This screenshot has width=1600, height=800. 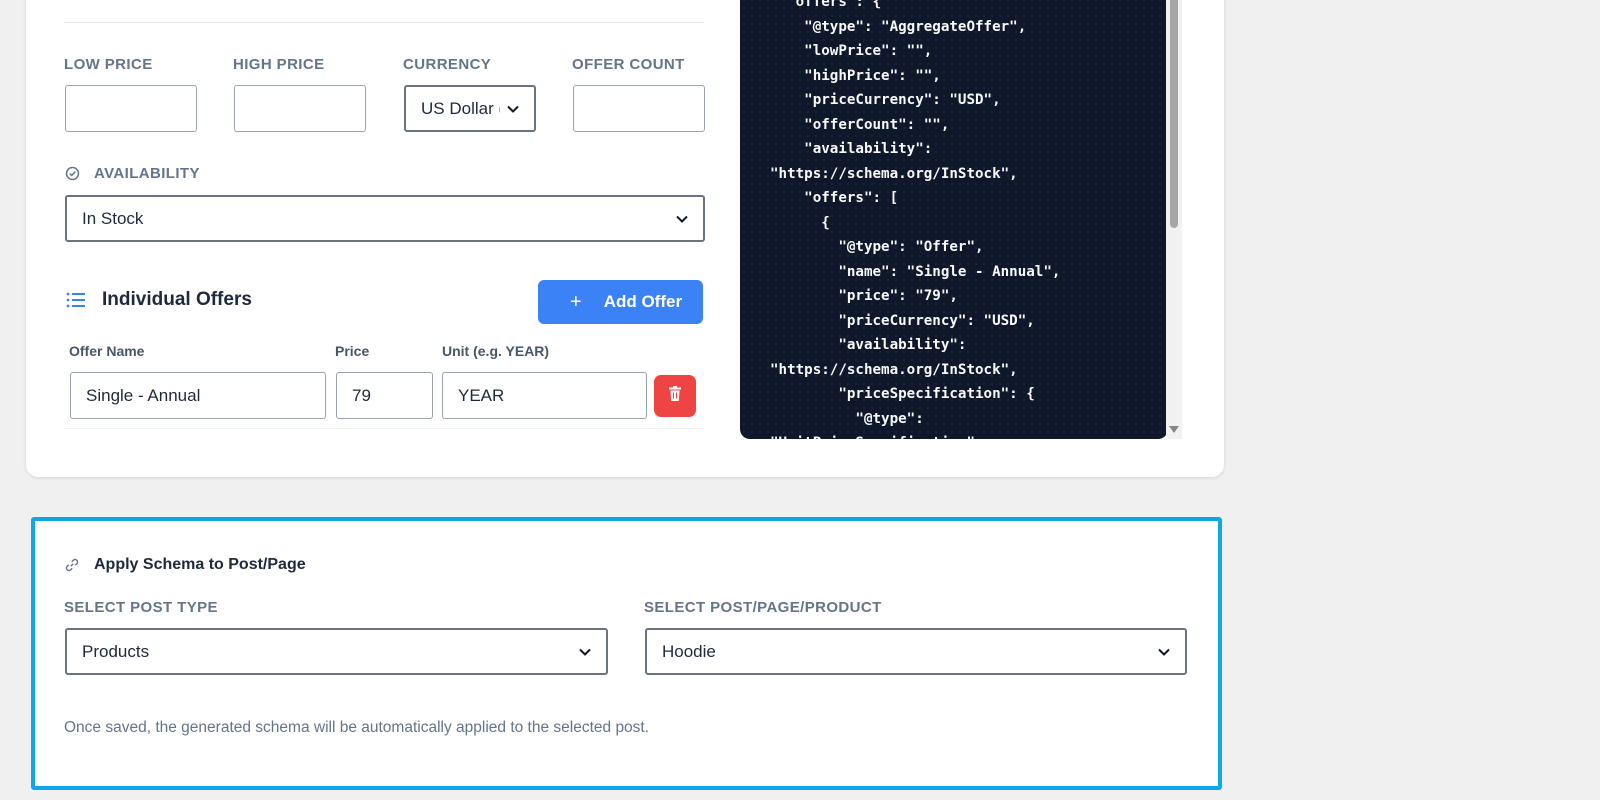 What do you see at coordinates (763, 607) in the screenshot?
I see `post-select-label: SELECT POST/PAGE/PRODUCT` at bounding box center [763, 607].